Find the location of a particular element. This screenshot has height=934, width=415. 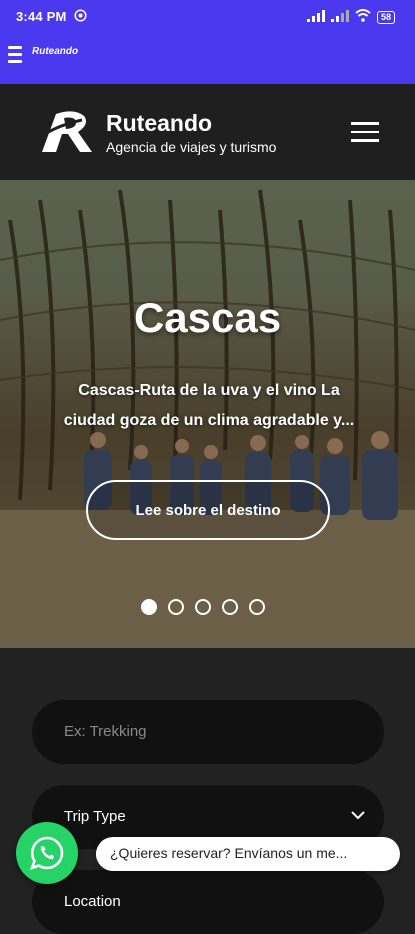

whatsapp-button is located at coordinates (47, 853).